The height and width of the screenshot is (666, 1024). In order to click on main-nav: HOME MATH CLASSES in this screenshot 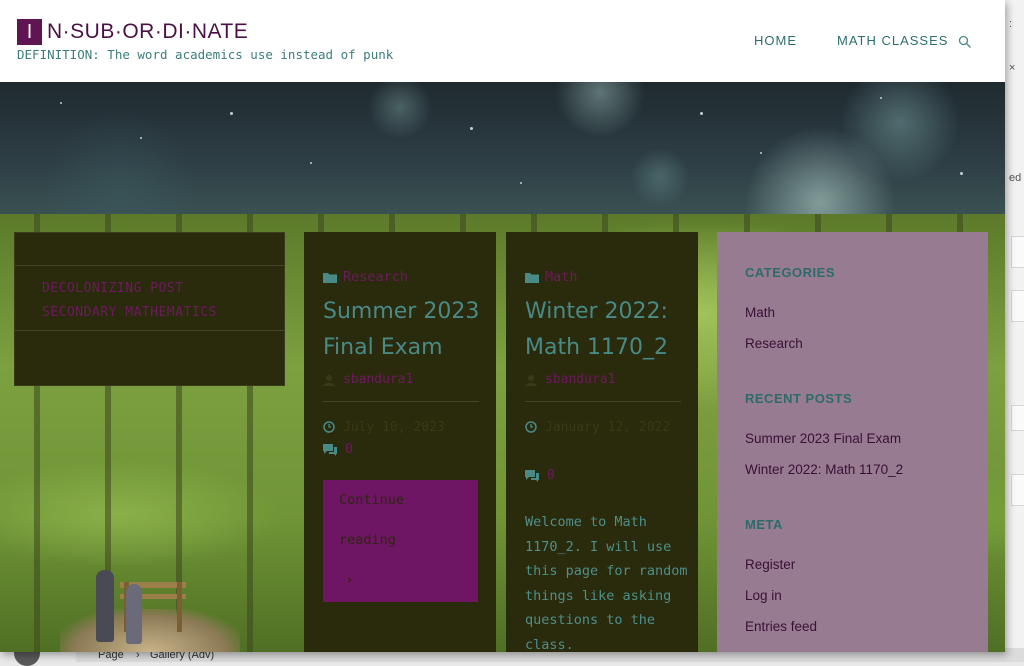, I will do `click(502, 42)`.